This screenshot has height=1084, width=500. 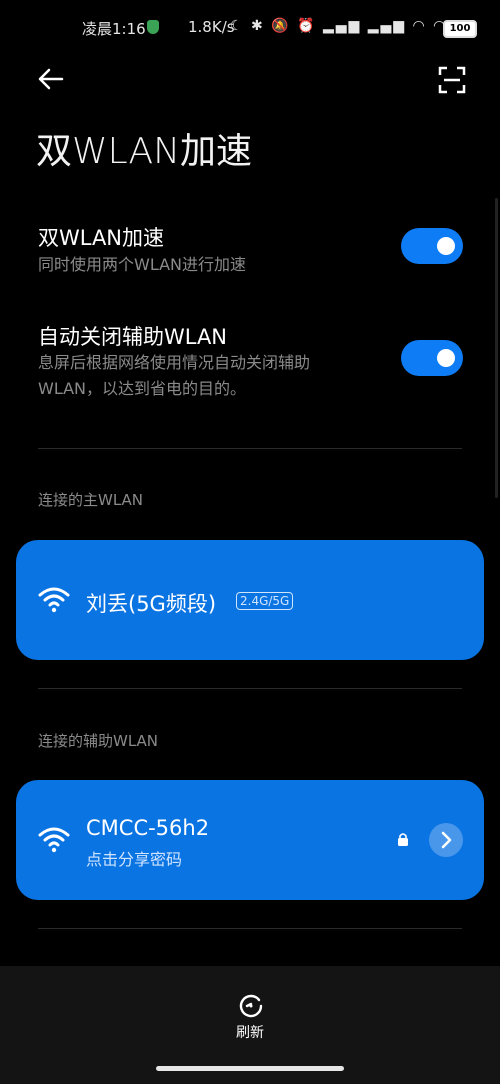 What do you see at coordinates (101, 238) in the screenshot?
I see `setting-title: 双WLAN加速` at bounding box center [101, 238].